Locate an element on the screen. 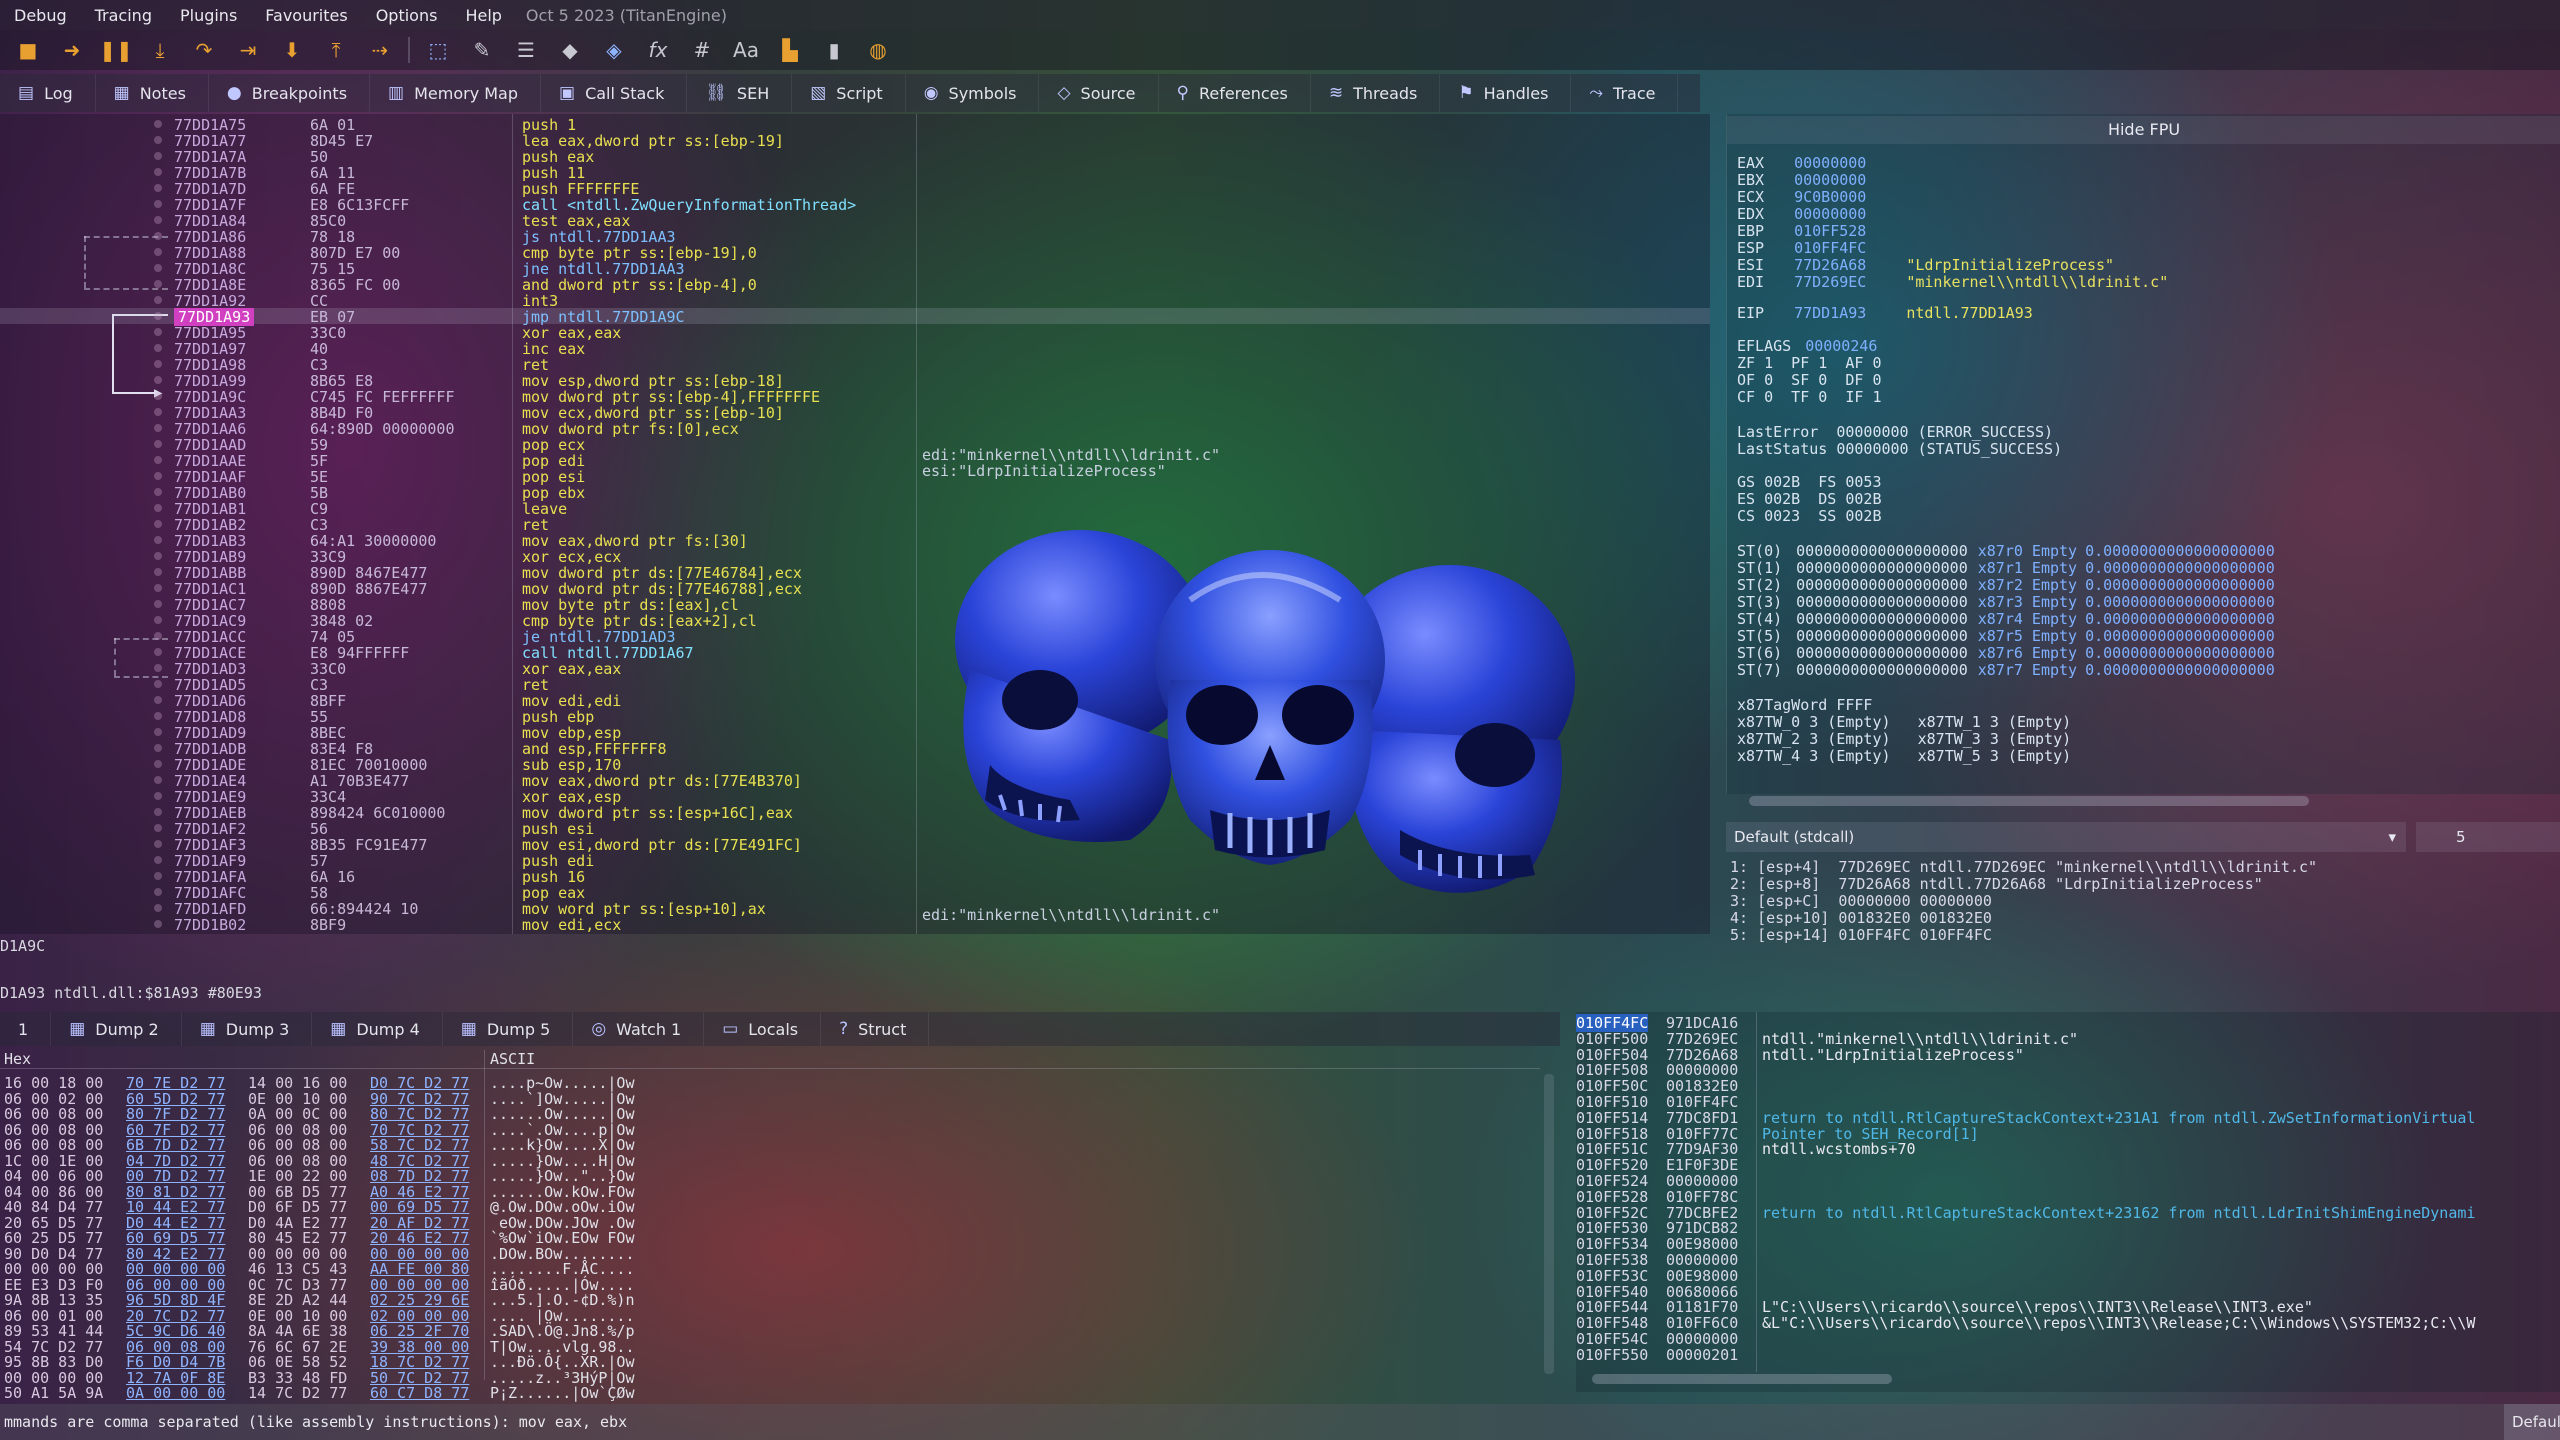 The image size is (2560, 1440). command-mode-select: Defaul is located at coordinates (2532, 1422).